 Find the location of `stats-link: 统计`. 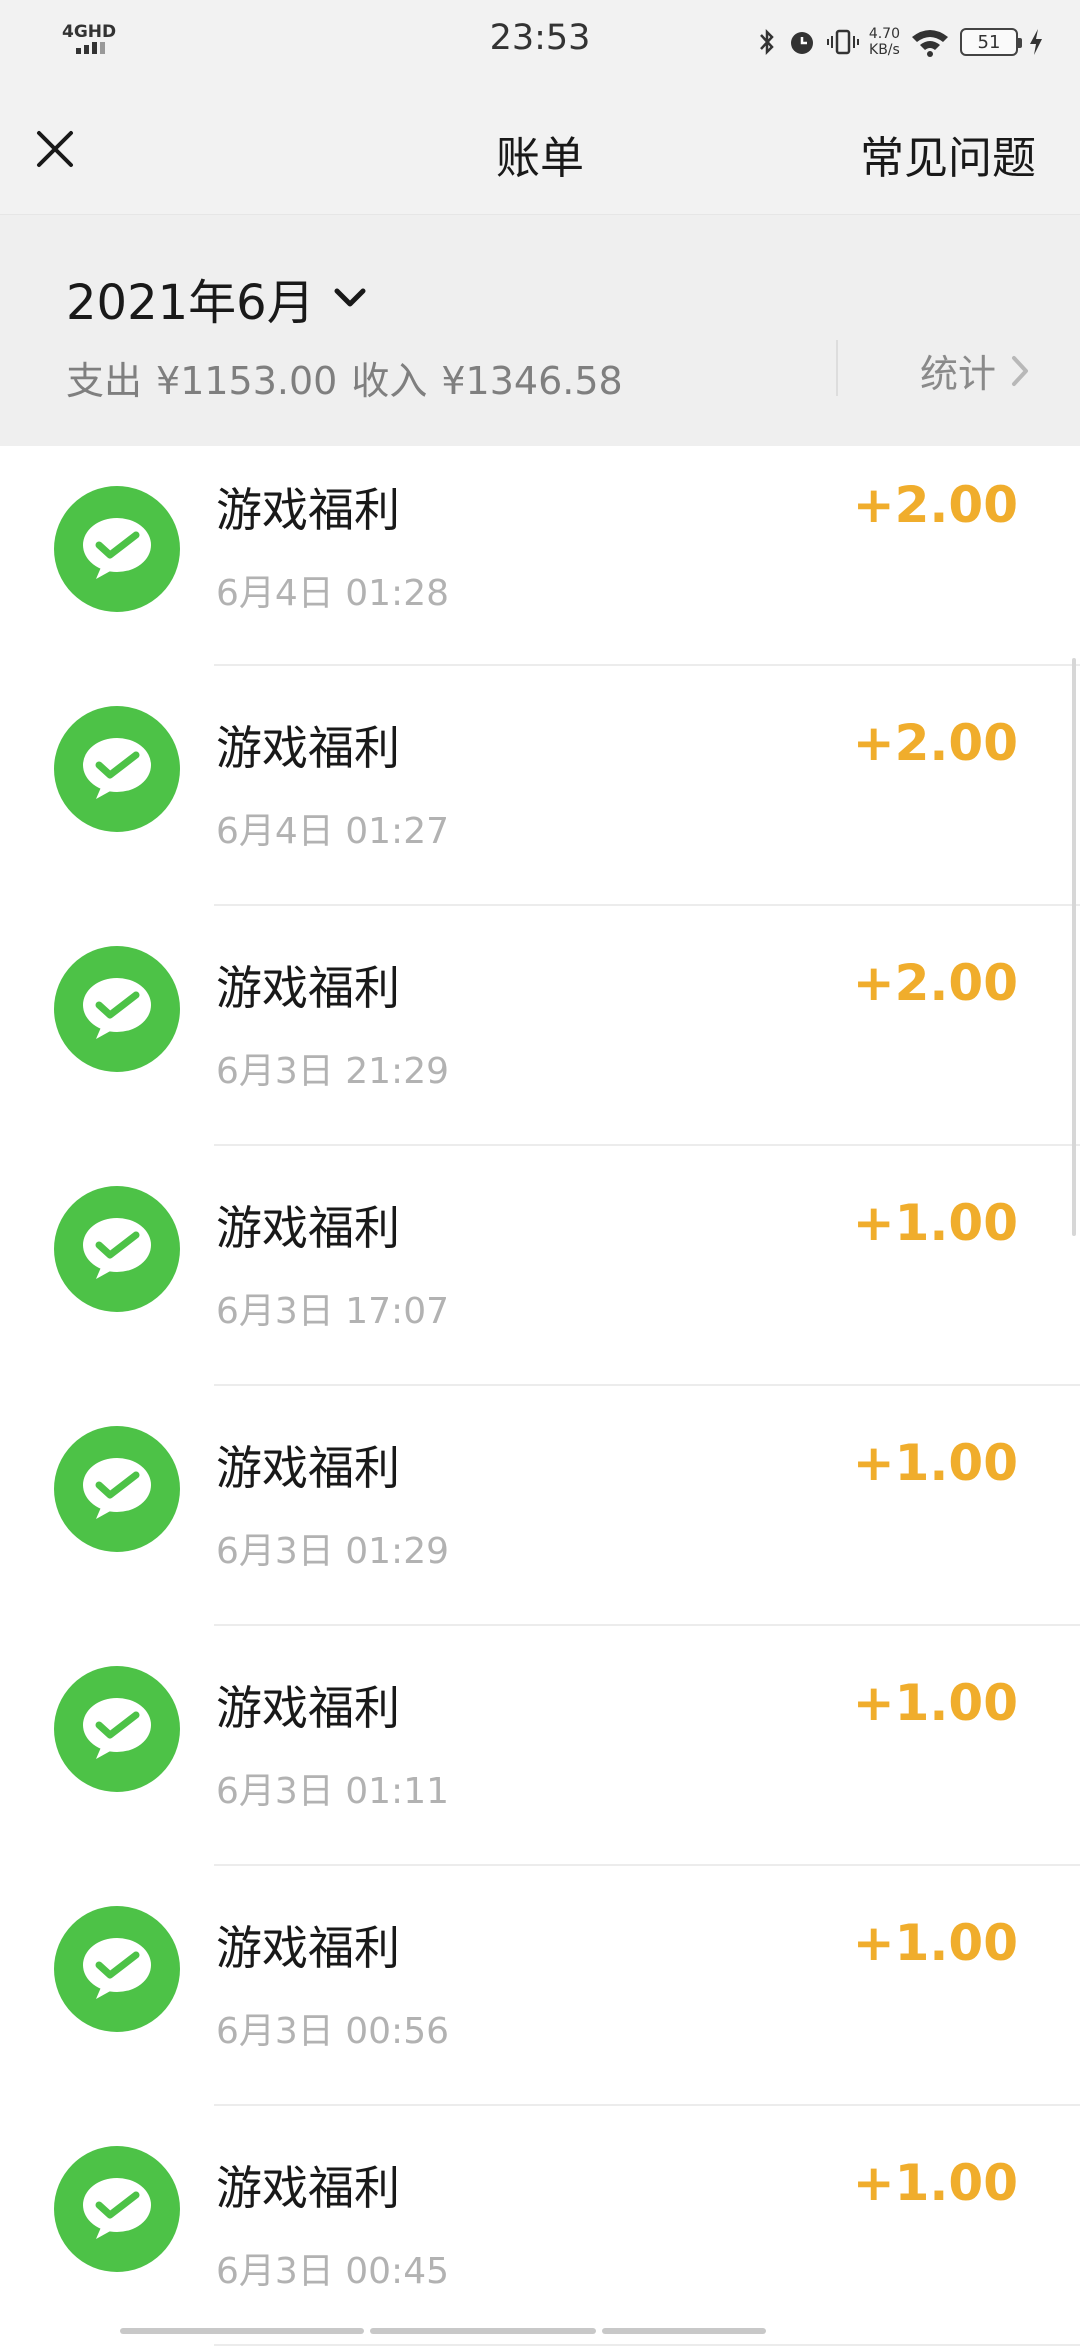

stats-link: 统计 is located at coordinates (975, 370).